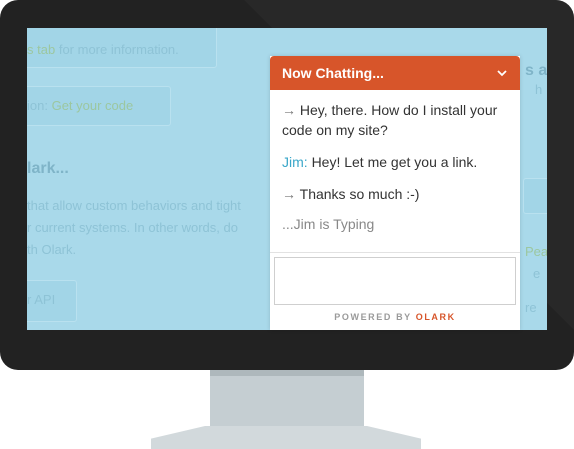 This screenshot has width=574, height=449. What do you see at coordinates (92, 105) in the screenshot?
I see `background-link-get-code: Get your code` at bounding box center [92, 105].